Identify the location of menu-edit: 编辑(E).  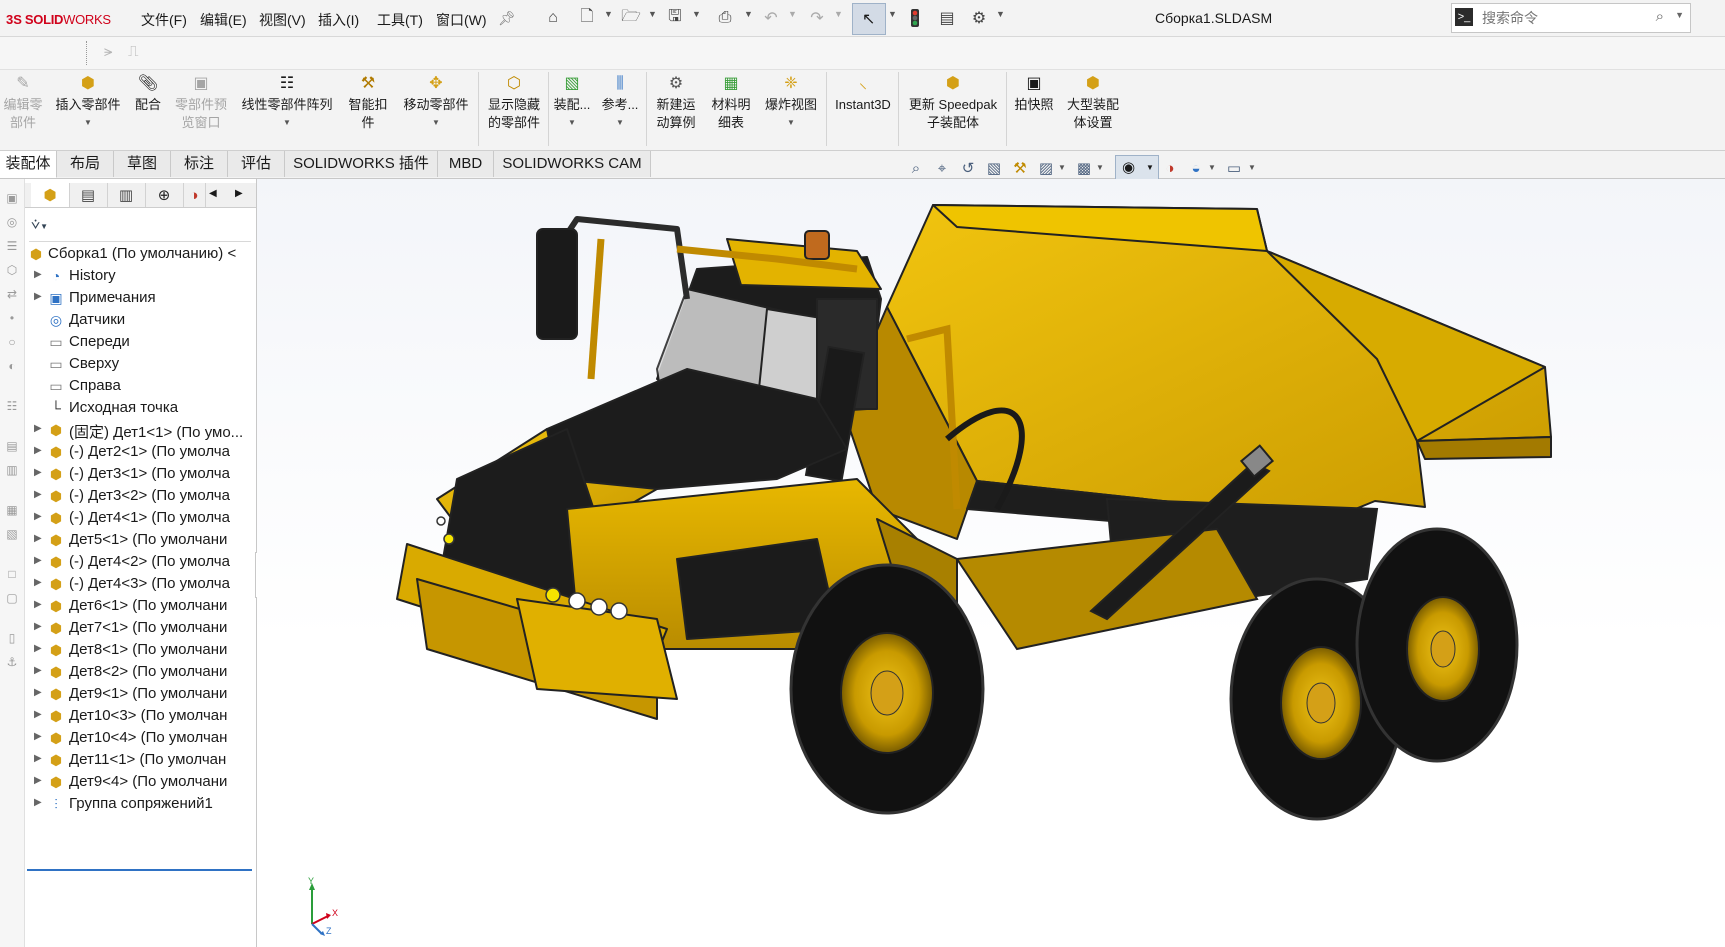
(223, 20).